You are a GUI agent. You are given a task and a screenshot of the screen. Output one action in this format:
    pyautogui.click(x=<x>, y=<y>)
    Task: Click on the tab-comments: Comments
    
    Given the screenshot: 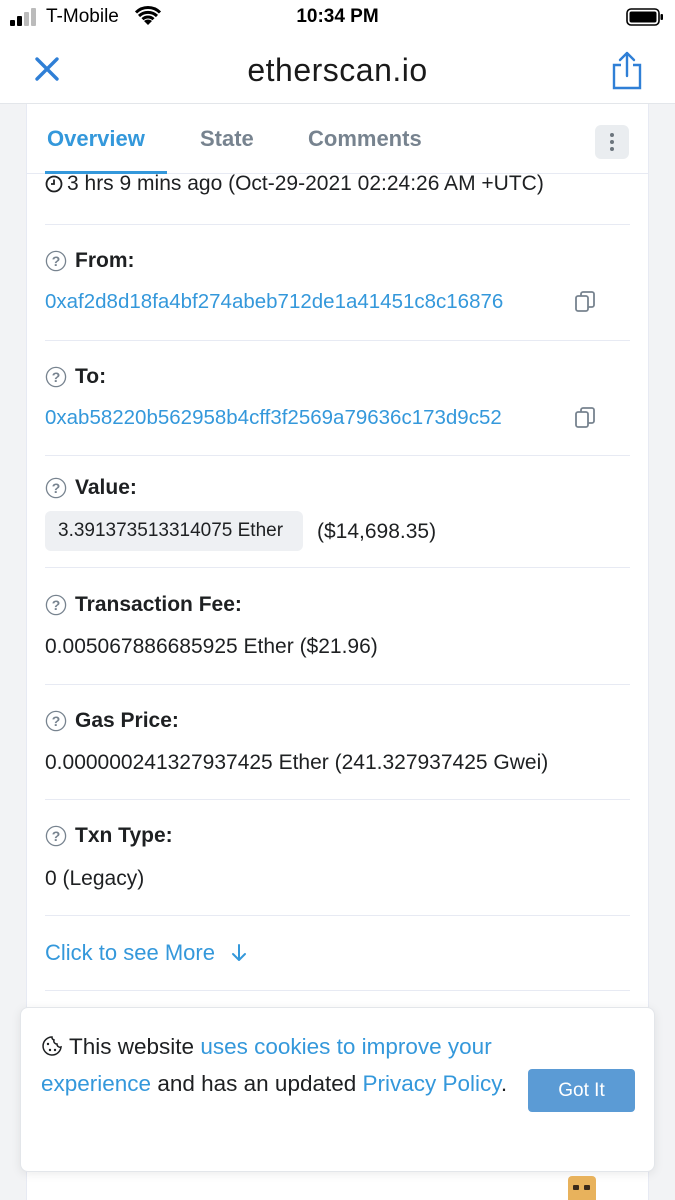 What is the action you would take?
    pyautogui.click(x=365, y=139)
    